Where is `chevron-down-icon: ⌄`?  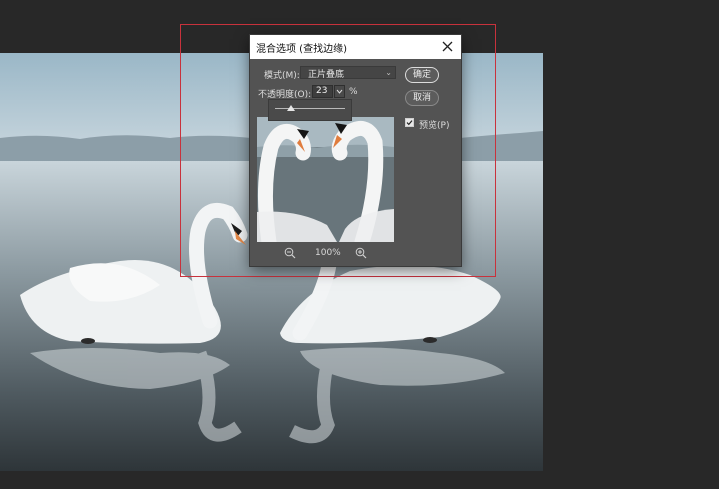
chevron-down-icon: ⌄ is located at coordinates (388, 72).